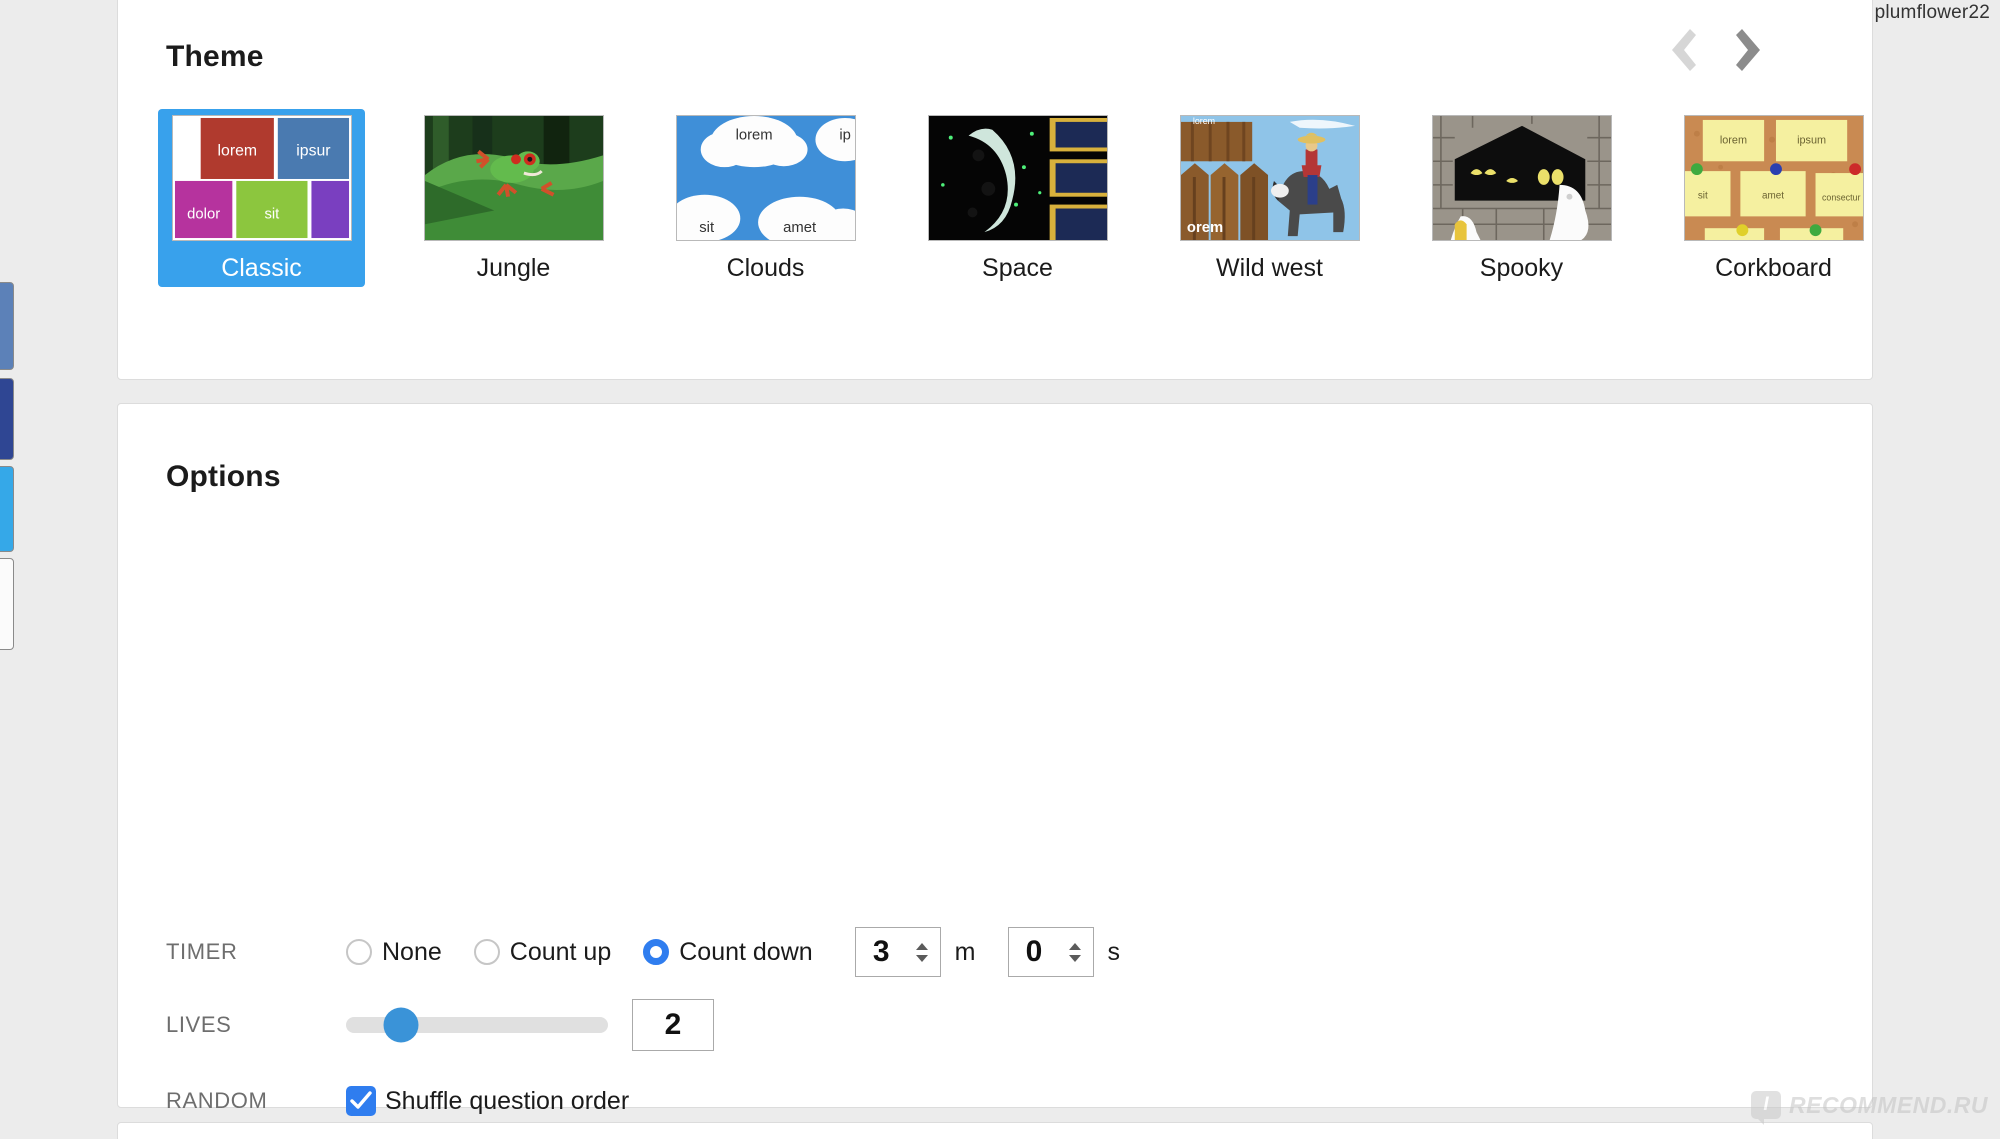 This screenshot has height=1139, width=2000. I want to click on svg-text: dolor, so click(203, 214).